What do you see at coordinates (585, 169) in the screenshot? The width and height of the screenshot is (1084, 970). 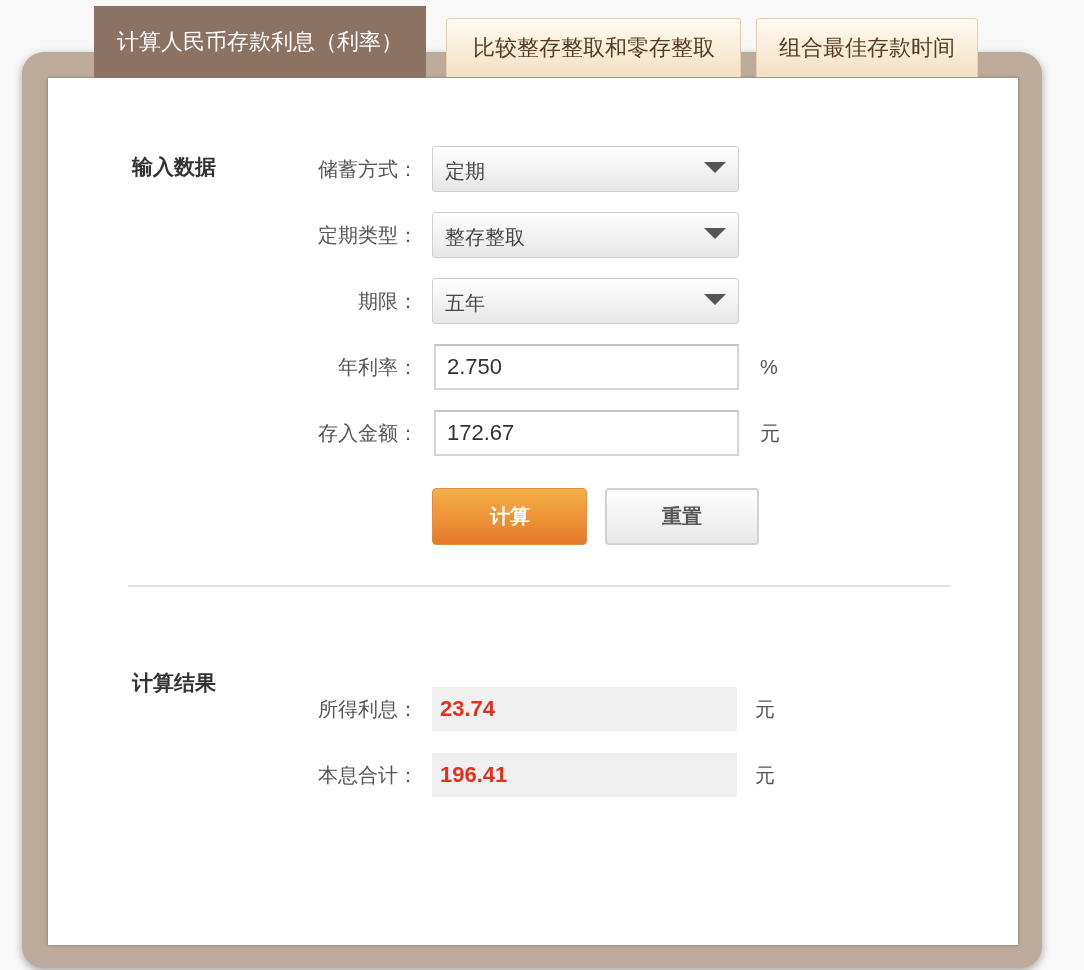 I see `dropdown: 定期` at bounding box center [585, 169].